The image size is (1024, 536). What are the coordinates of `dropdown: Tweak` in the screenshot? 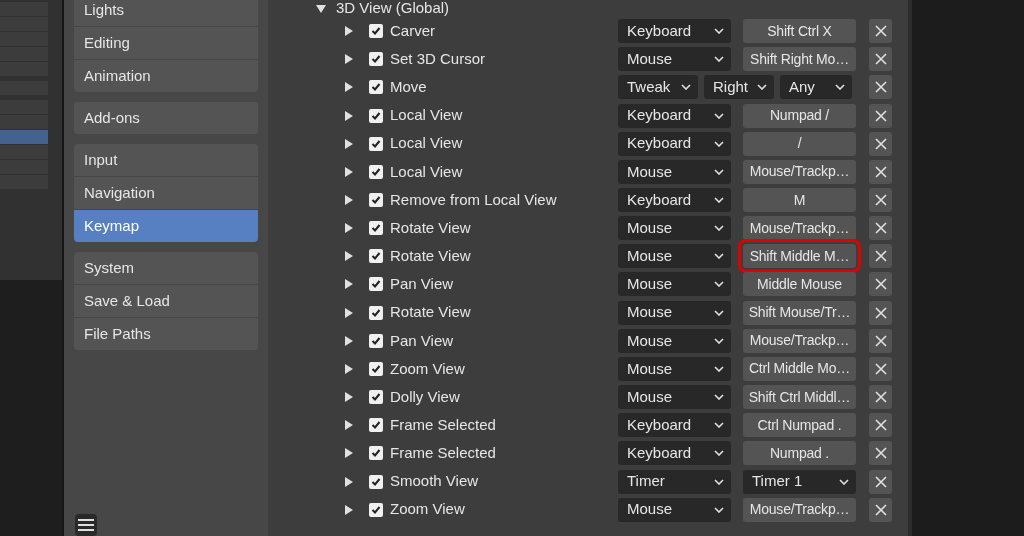 It's located at (658, 87).